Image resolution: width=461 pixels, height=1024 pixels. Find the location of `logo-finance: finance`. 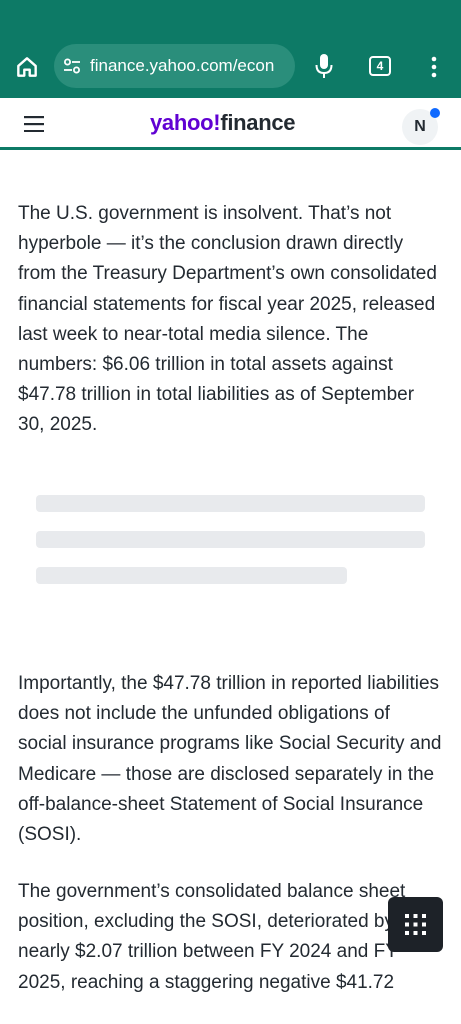

logo-finance: finance is located at coordinates (258, 122).